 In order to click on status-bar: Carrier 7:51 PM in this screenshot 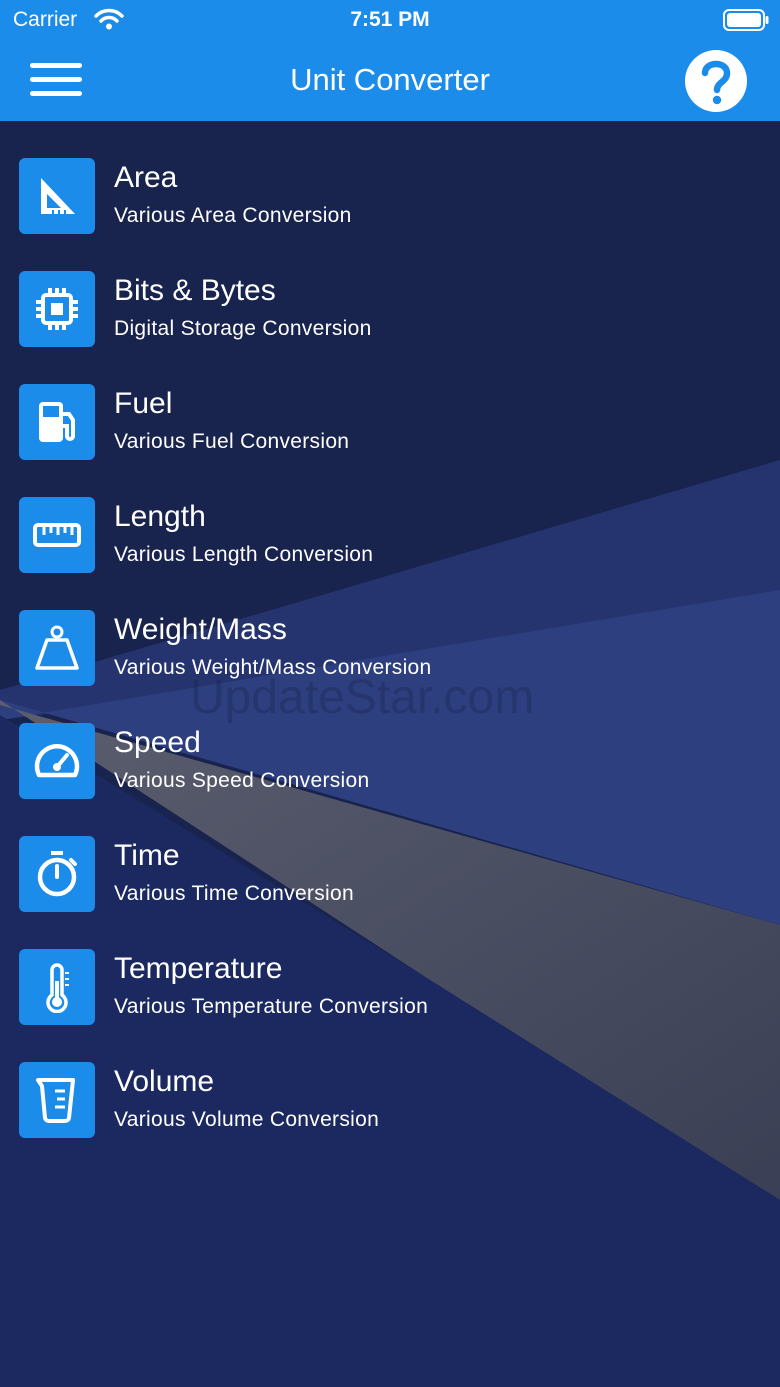, I will do `click(390, 20)`.